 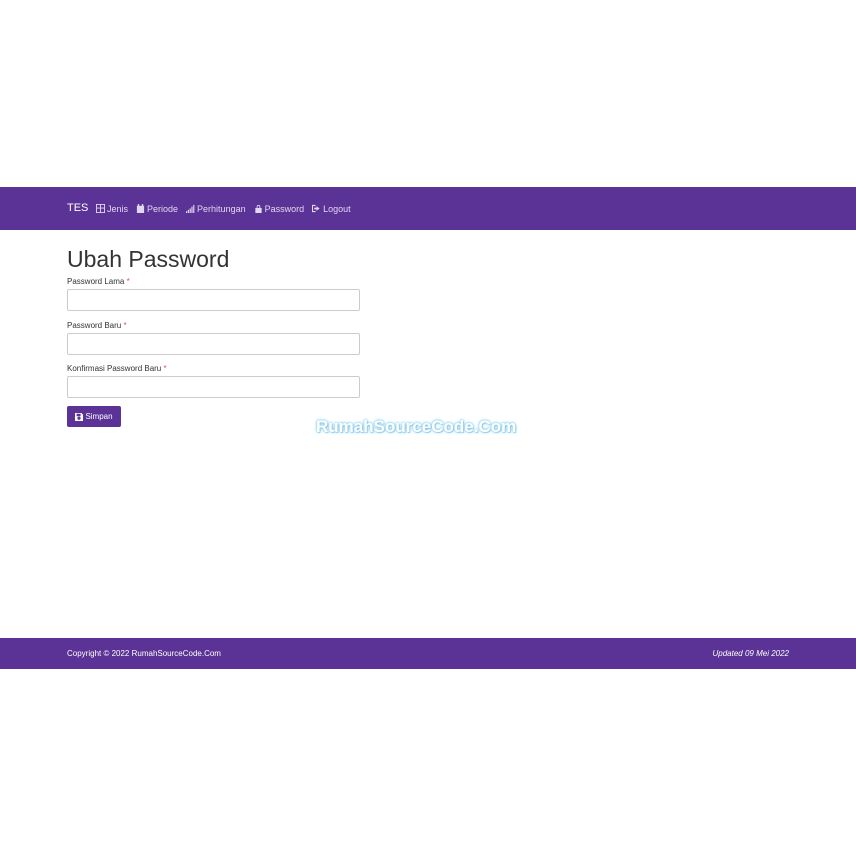 I want to click on logout-icon, so click(x=316, y=208).